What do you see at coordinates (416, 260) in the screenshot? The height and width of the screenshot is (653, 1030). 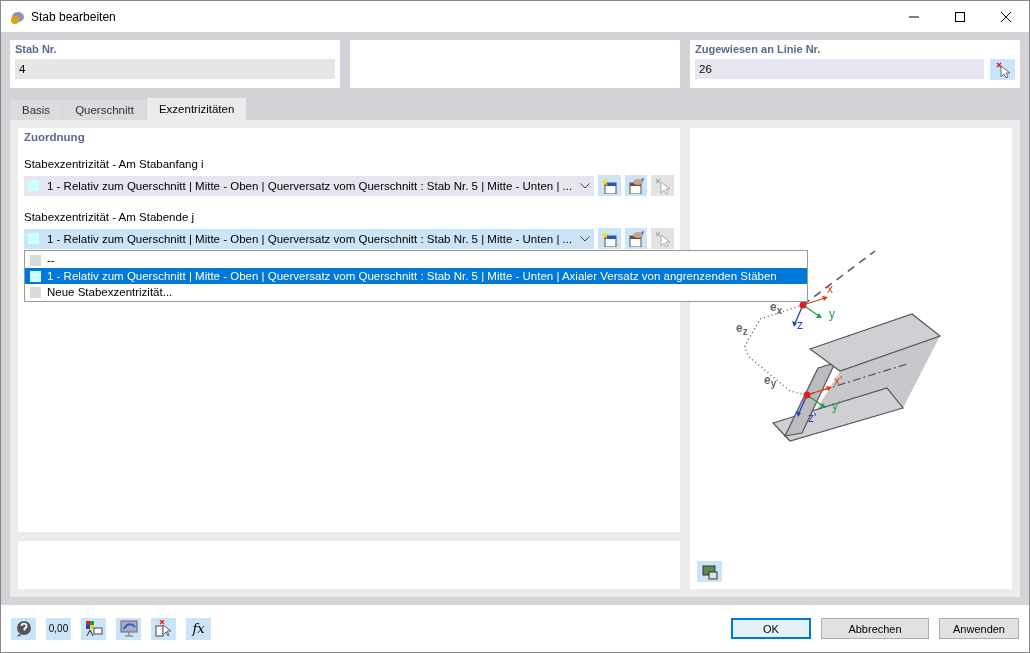 I see `dropdown-option: --` at bounding box center [416, 260].